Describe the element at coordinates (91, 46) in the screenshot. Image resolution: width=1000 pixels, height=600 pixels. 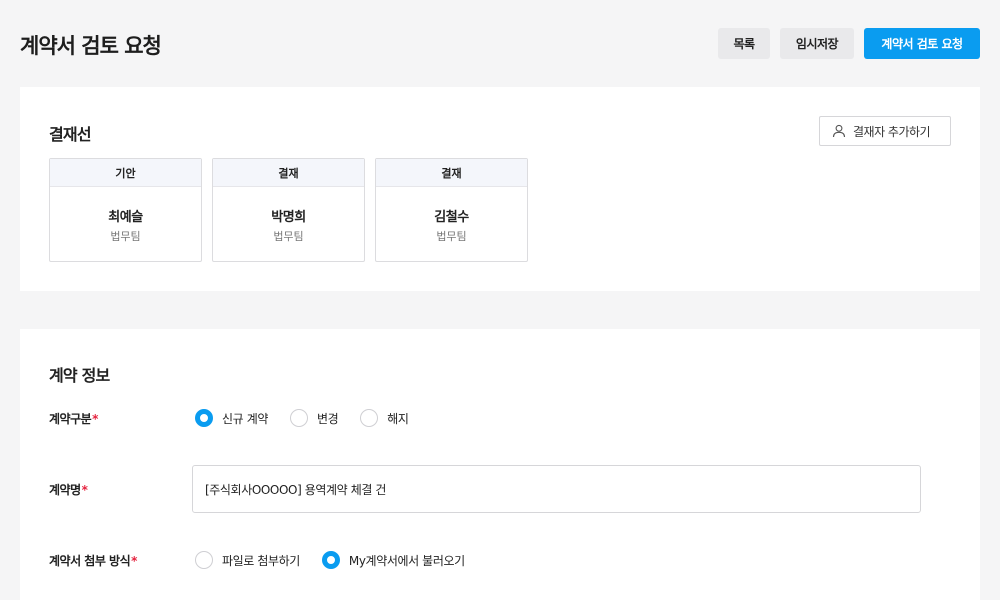
I see `page-title: 계약서 검토 요청` at that location.